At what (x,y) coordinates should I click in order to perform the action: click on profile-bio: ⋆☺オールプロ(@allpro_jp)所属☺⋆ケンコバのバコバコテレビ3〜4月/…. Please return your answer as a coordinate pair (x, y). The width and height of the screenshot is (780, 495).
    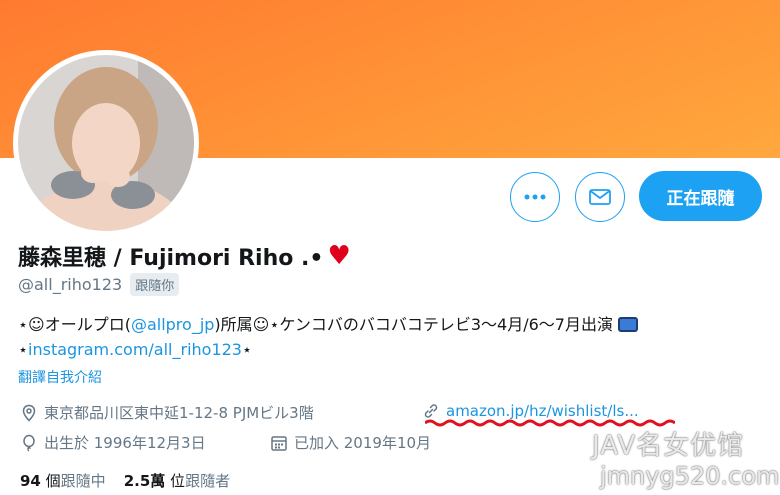
    Looking at the image, I should click on (328, 337).